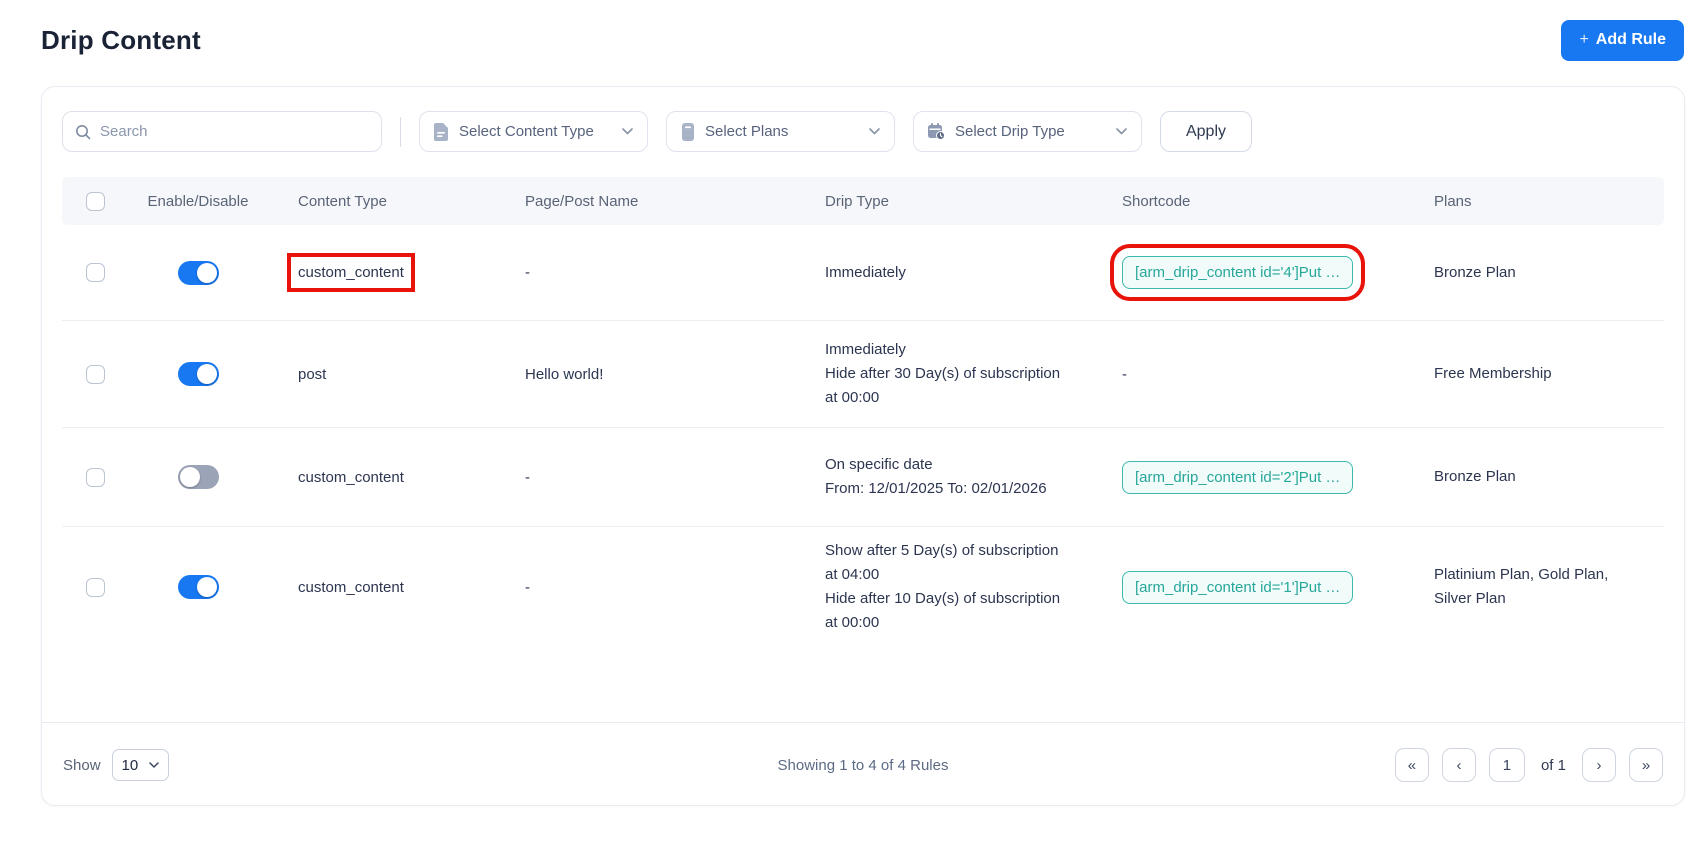  What do you see at coordinates (1156, 201) in the screenshot?
I see `column-shortcode: Shortcode` at bounding box center [1156, 201].